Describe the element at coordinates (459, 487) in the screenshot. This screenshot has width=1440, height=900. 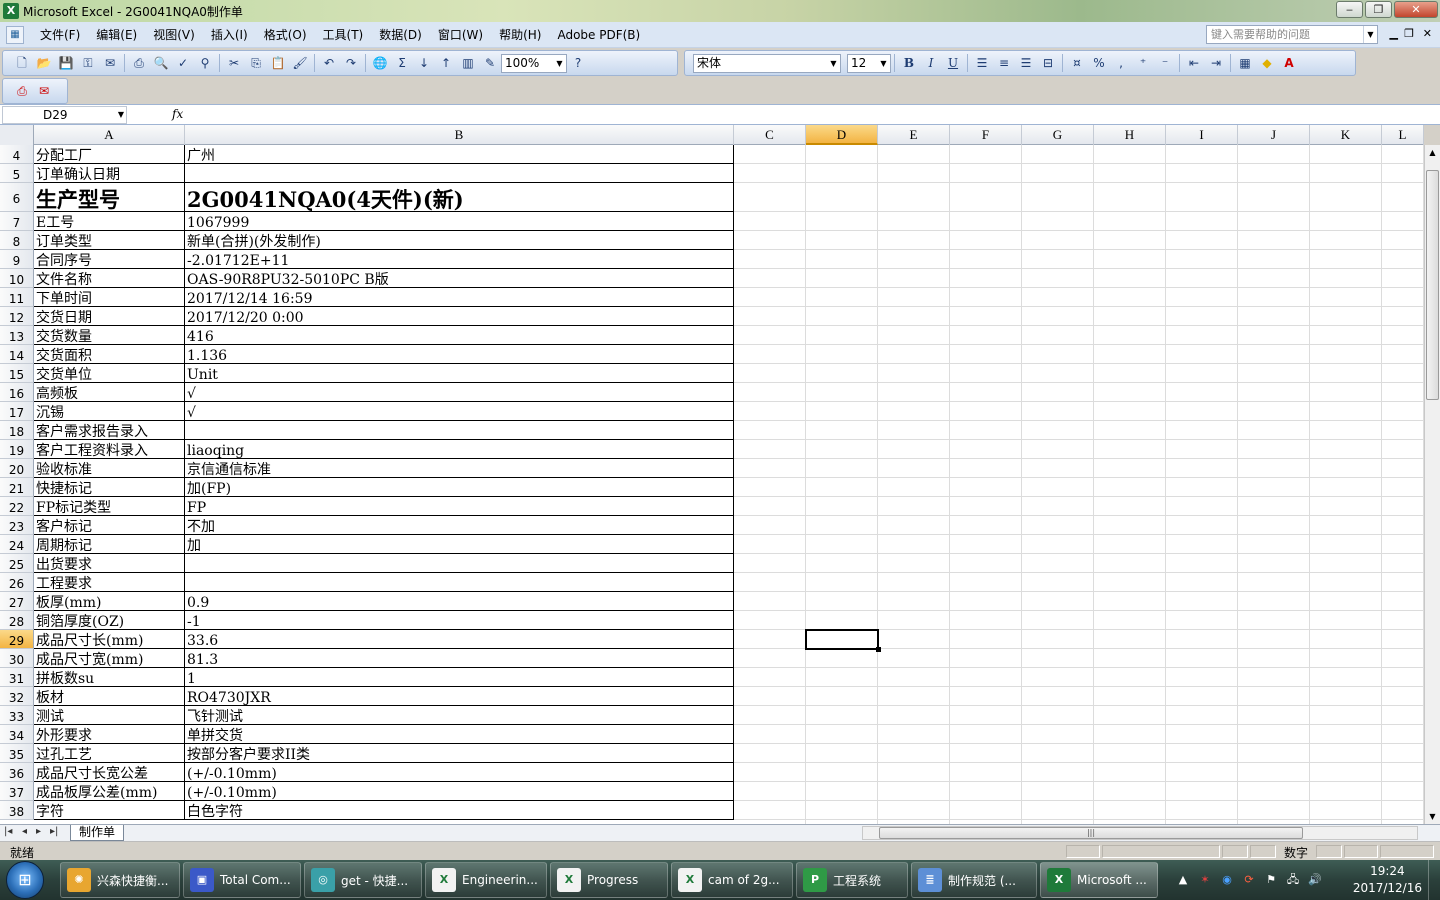
I see `cell-b: 加(FP)` at that location.